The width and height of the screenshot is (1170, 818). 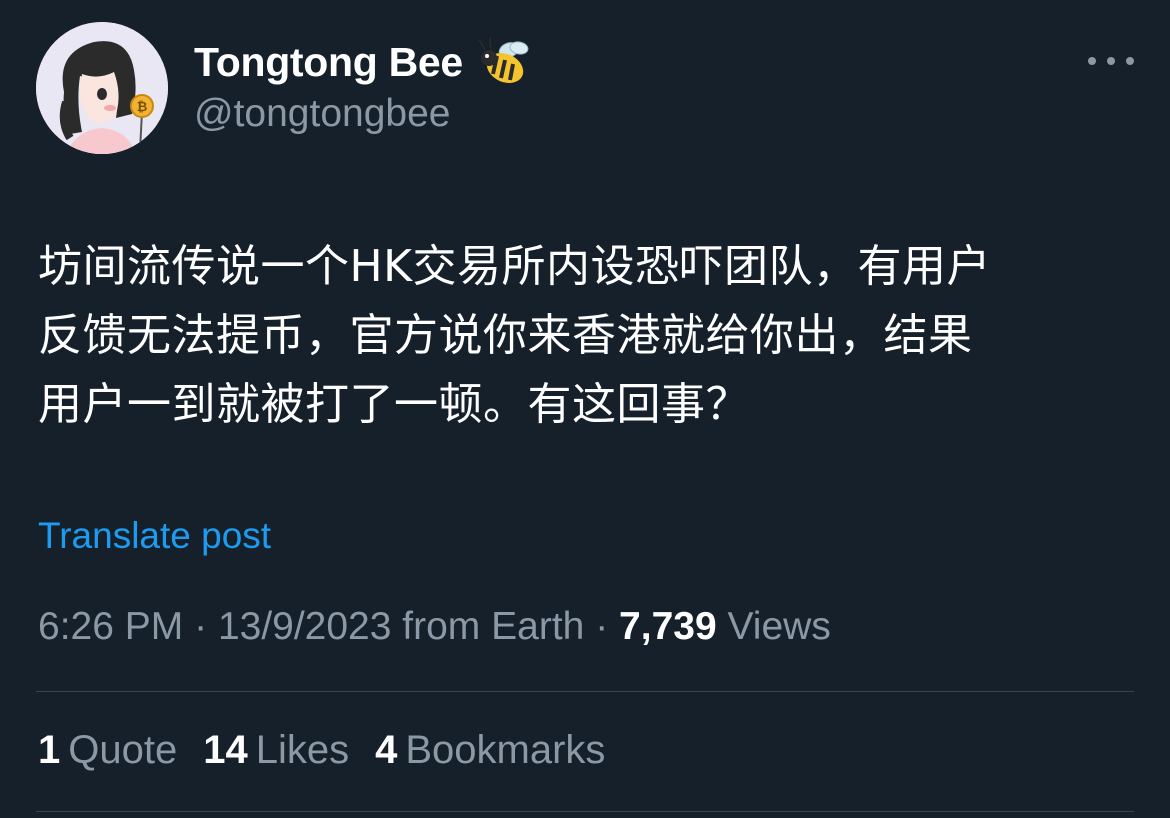 I want to click on quotes-stat: 1 Quote, so click(x=107, y=750).